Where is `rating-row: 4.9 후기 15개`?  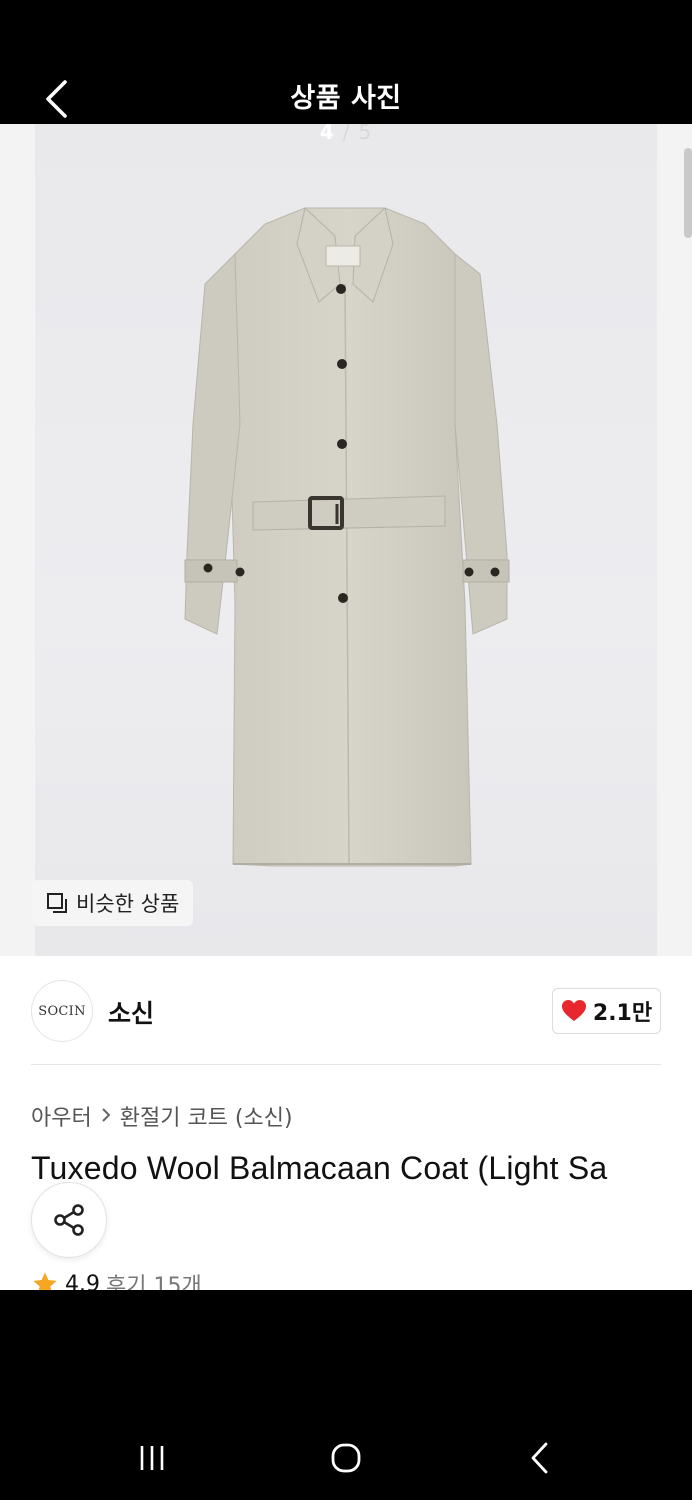
rating-row: 4.9 후기 15개 is located at coordinates (116, 1279).